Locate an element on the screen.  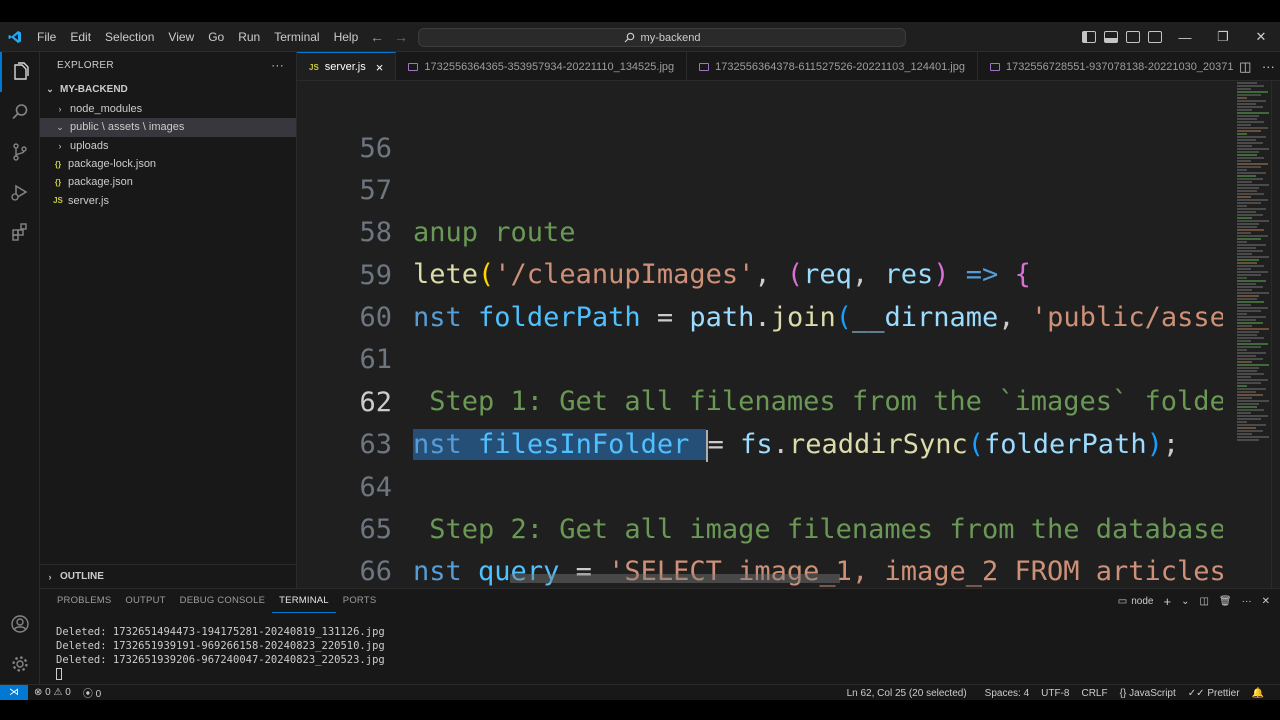
tree-item-package-json: {} package.json is located at coordinates (168, 182).